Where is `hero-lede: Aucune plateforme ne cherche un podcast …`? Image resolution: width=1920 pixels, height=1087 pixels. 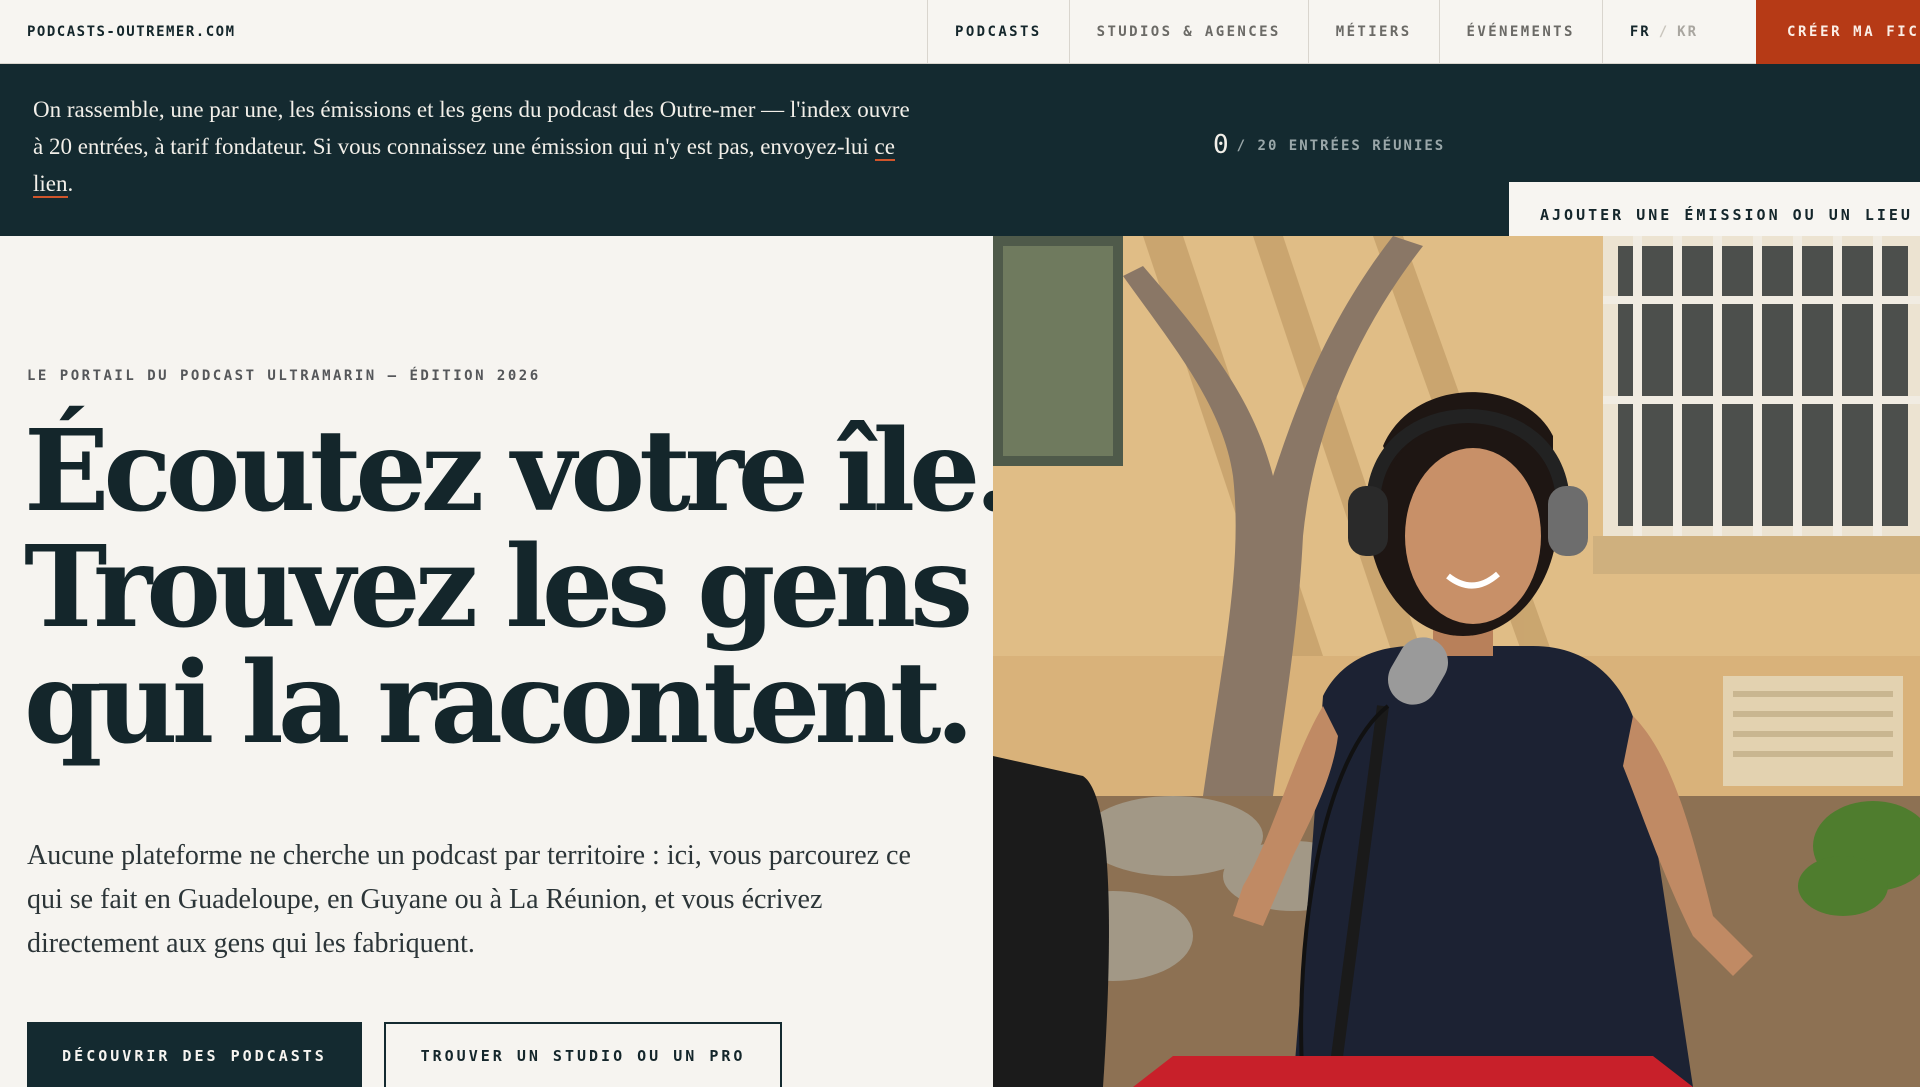
hero-lede: Aucune plateforme ne cherche un podcast … is located at coordinates (469, 899).